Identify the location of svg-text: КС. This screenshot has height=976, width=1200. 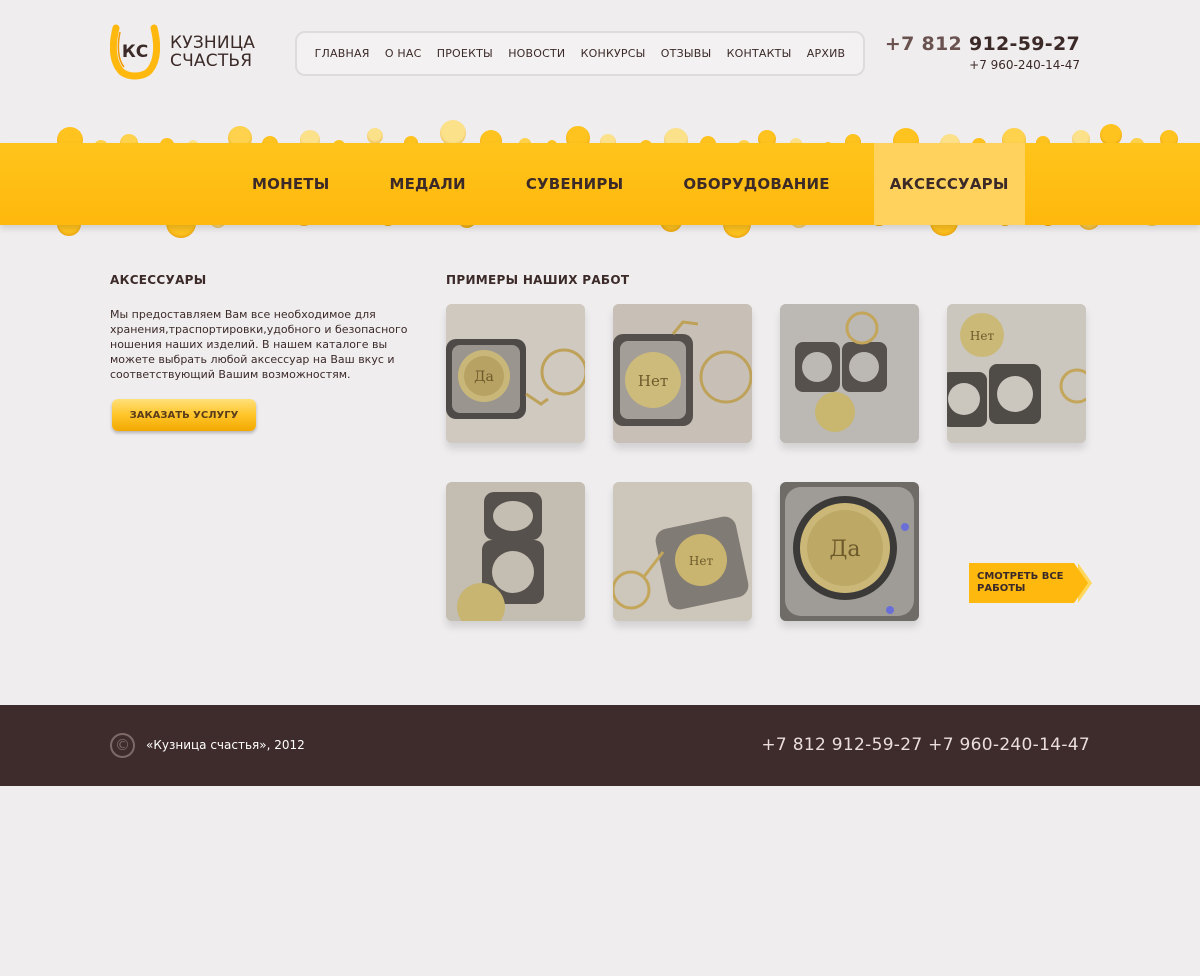
(135, 52).